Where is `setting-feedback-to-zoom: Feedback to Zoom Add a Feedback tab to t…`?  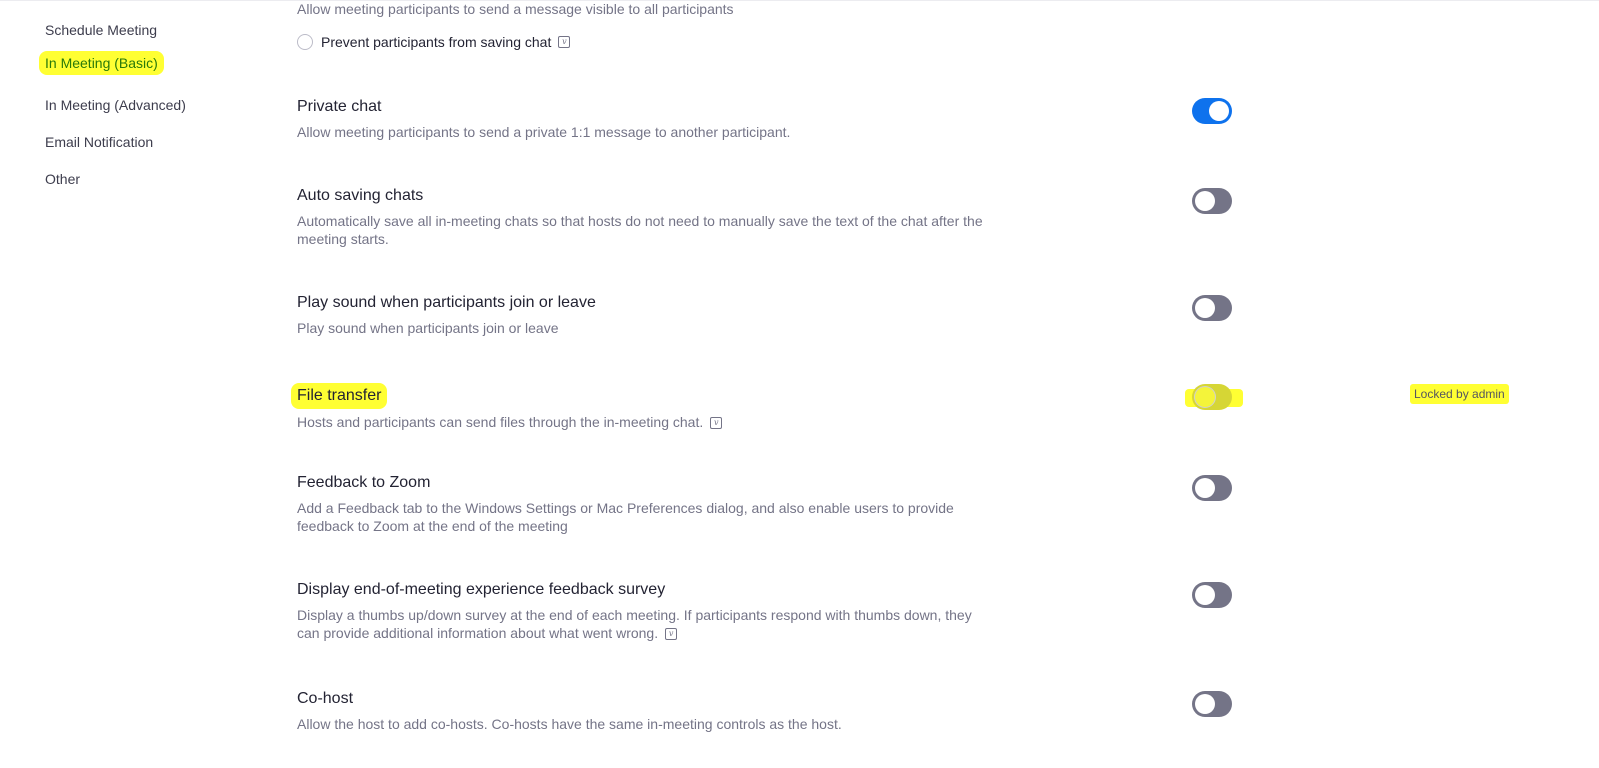 setting-feedback-to-zoom: Feedback to Zoom Add a Feedback tab to t… is located at coordinates (927, 504).